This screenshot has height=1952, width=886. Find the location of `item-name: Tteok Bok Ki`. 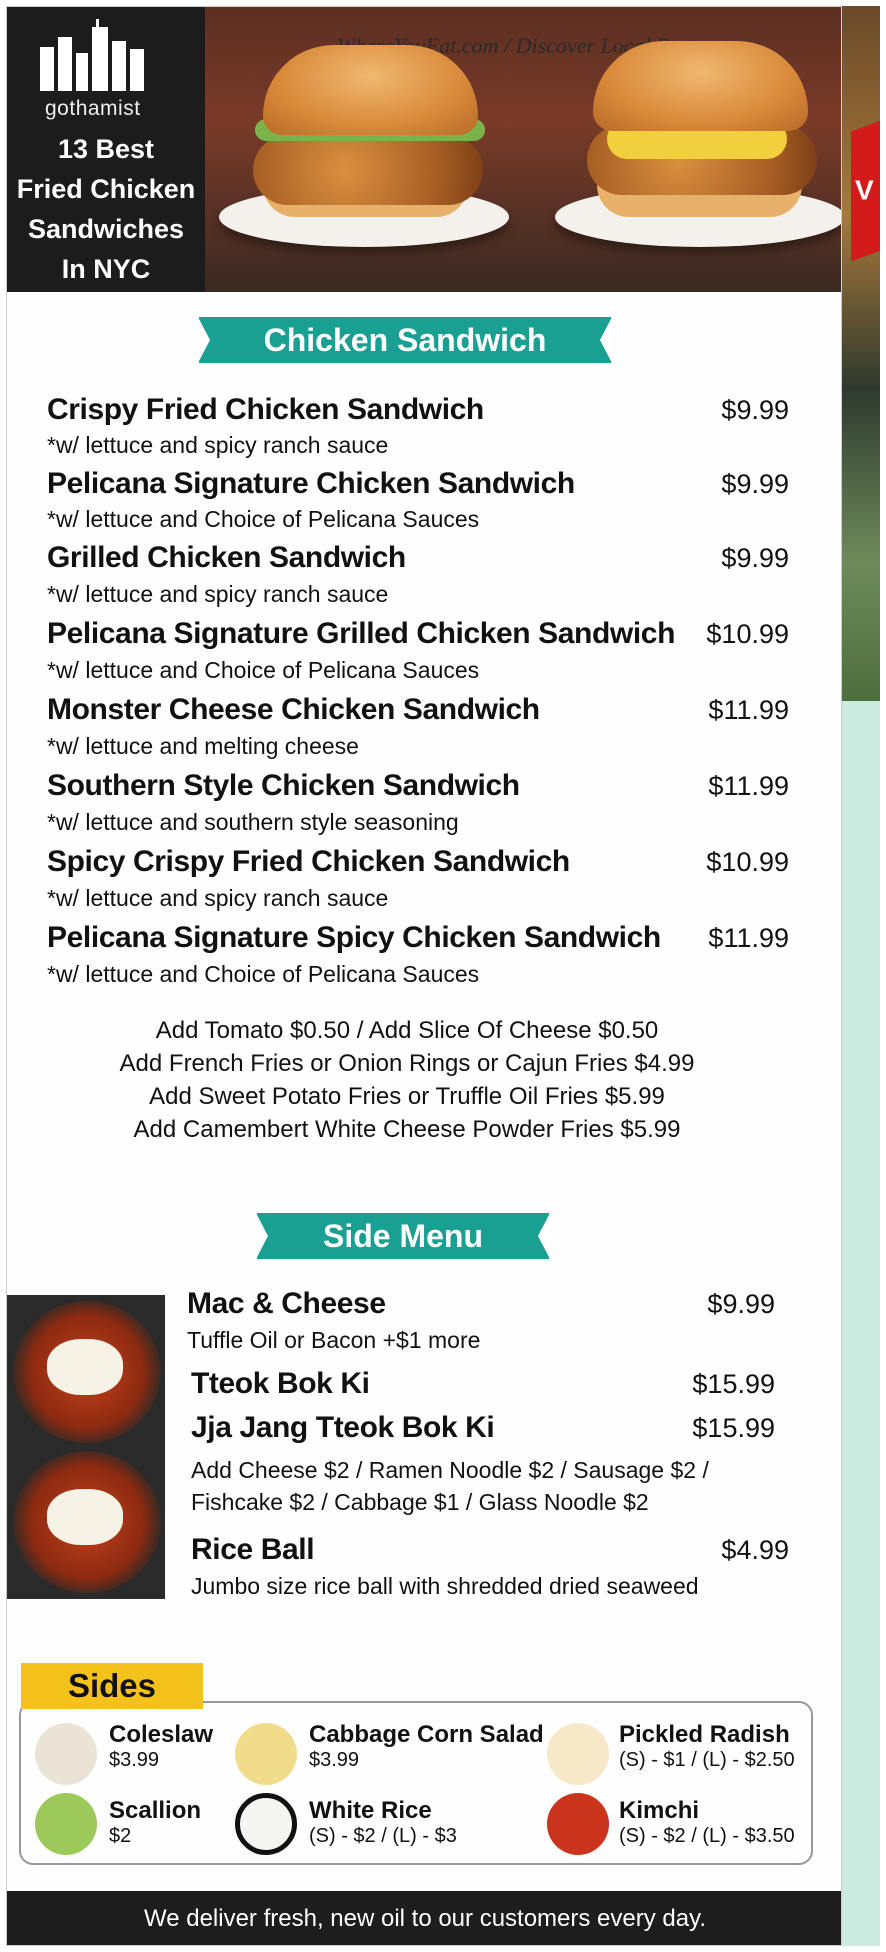

item-name: Tteok Bok Ki is located at coordinates (280, 1383).